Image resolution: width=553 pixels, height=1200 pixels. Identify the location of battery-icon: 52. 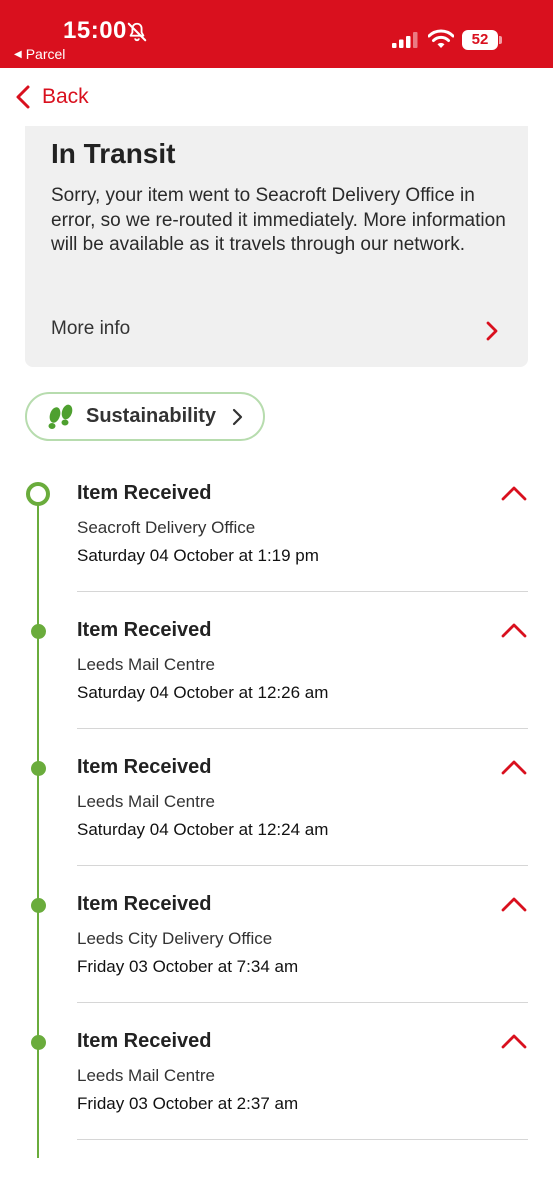
(482, 40).